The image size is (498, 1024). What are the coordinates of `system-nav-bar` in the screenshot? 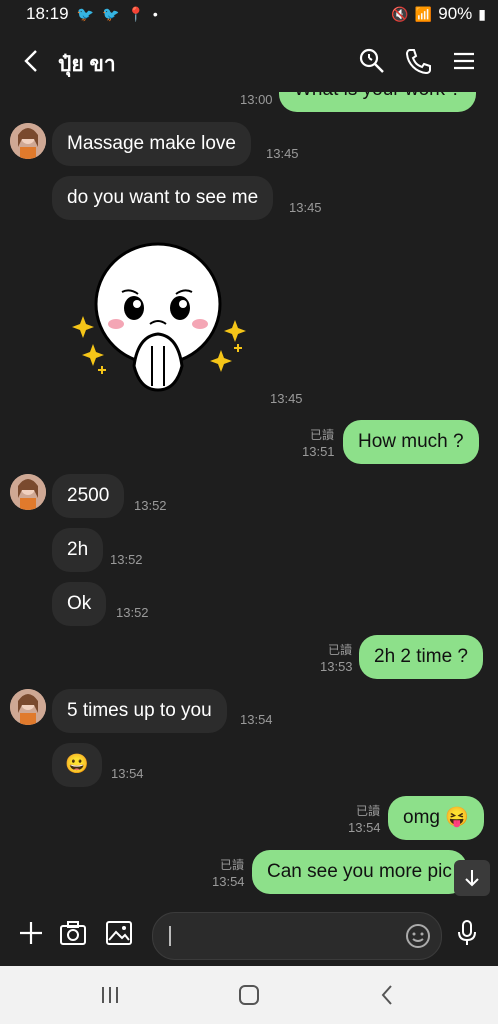 It's located at (249, 995).